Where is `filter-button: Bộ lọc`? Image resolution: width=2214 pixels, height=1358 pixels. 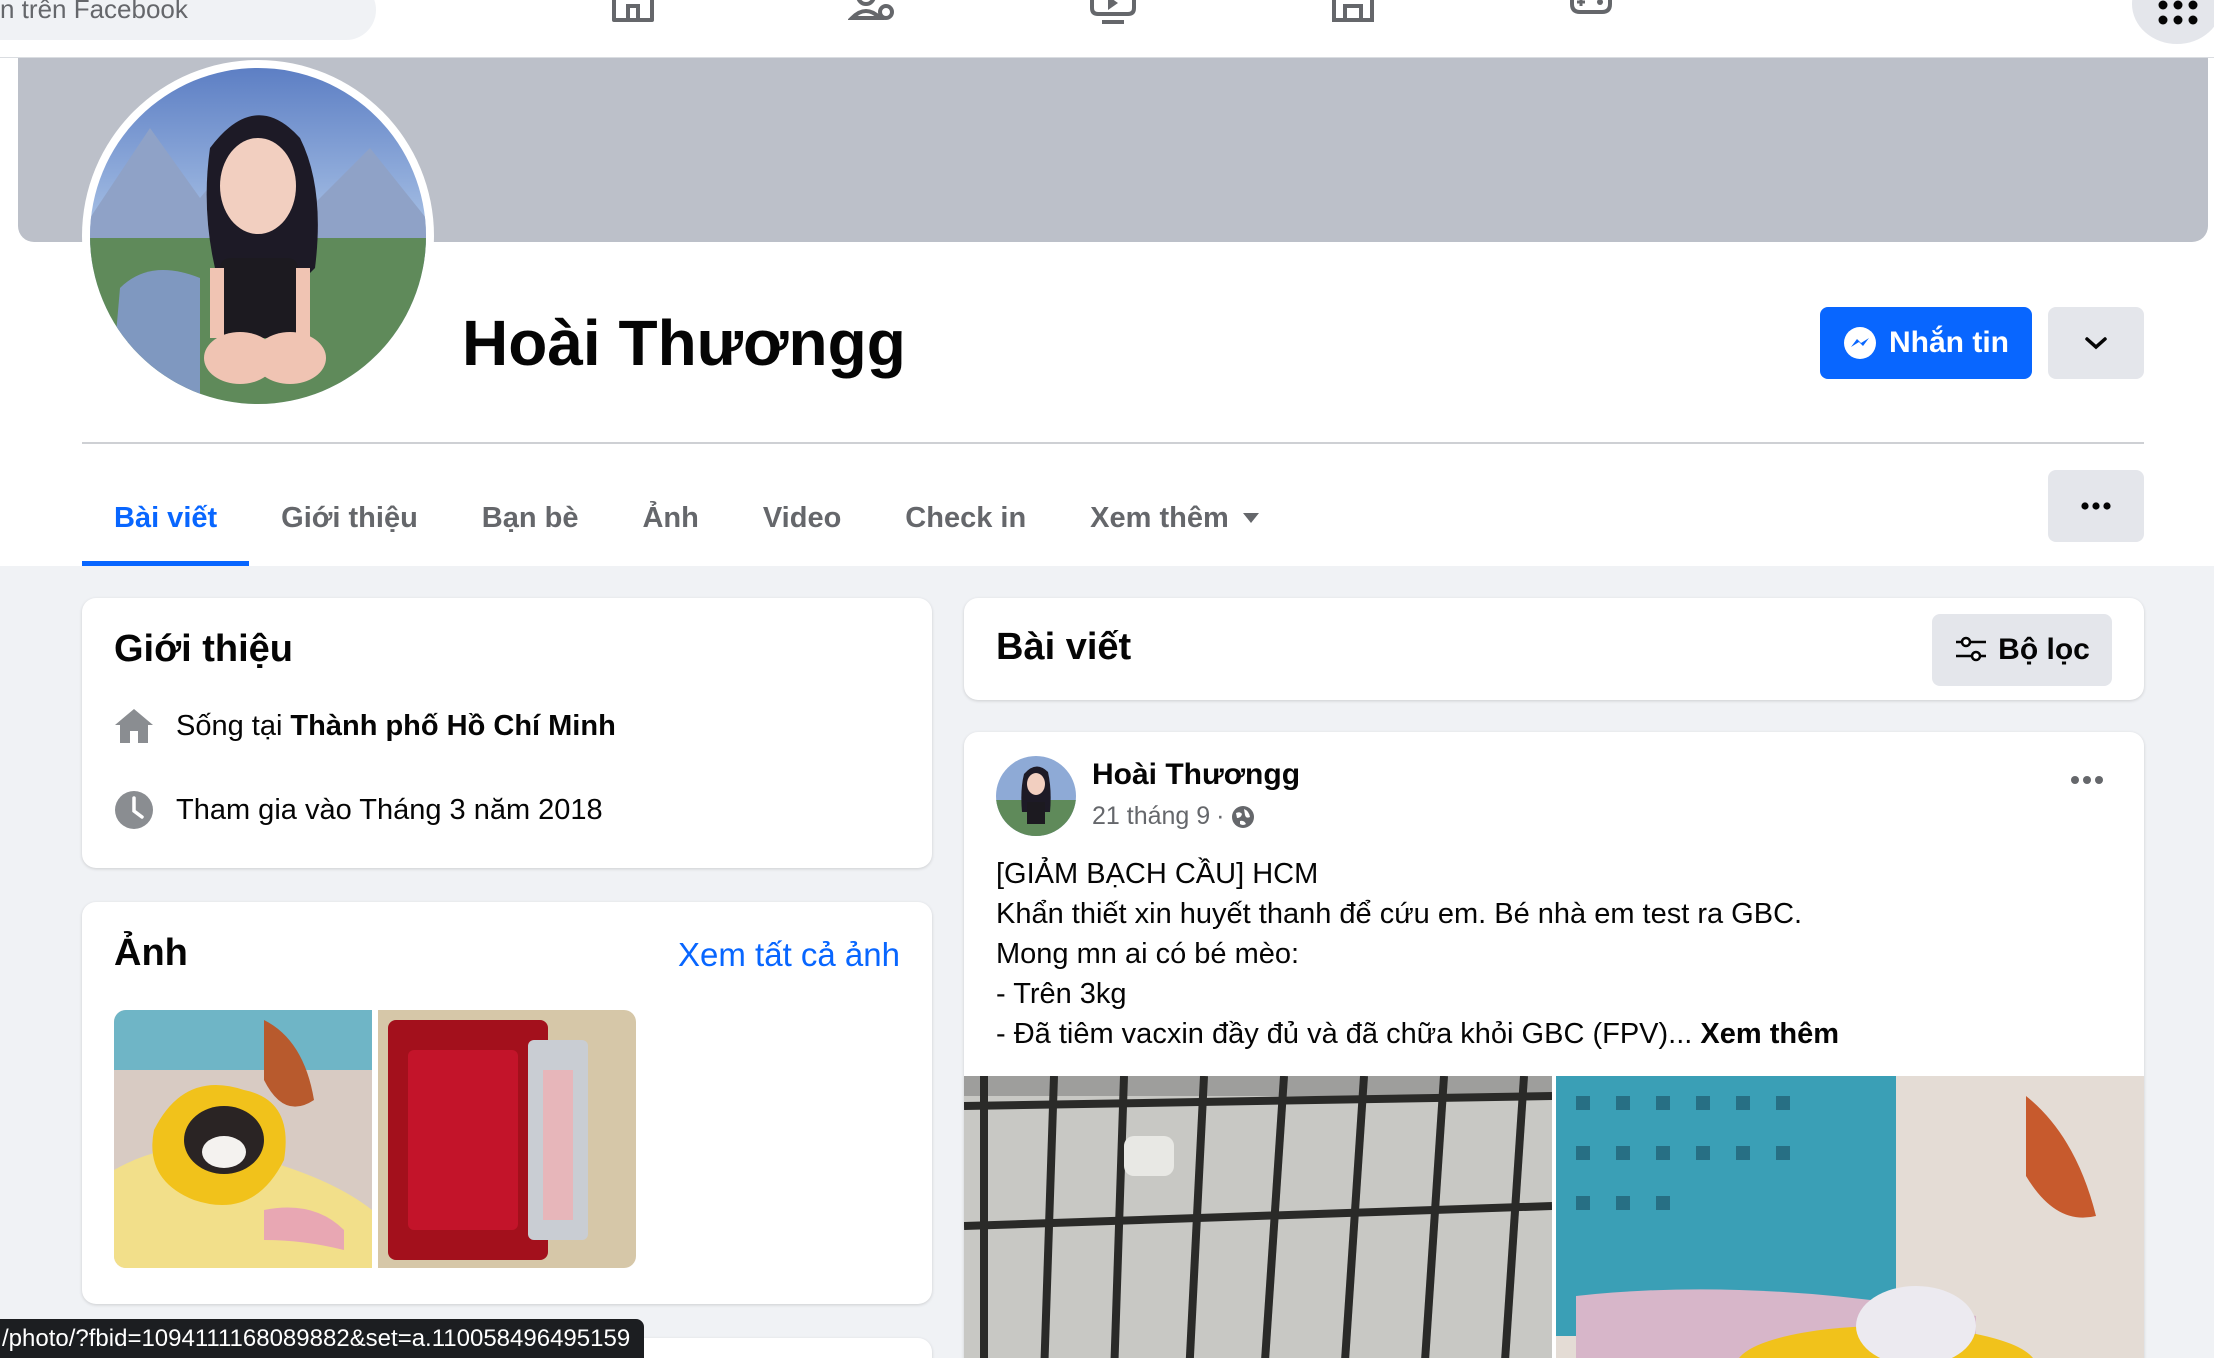
filter-button: Bộ lọc is located at coordinates (2022, 650).